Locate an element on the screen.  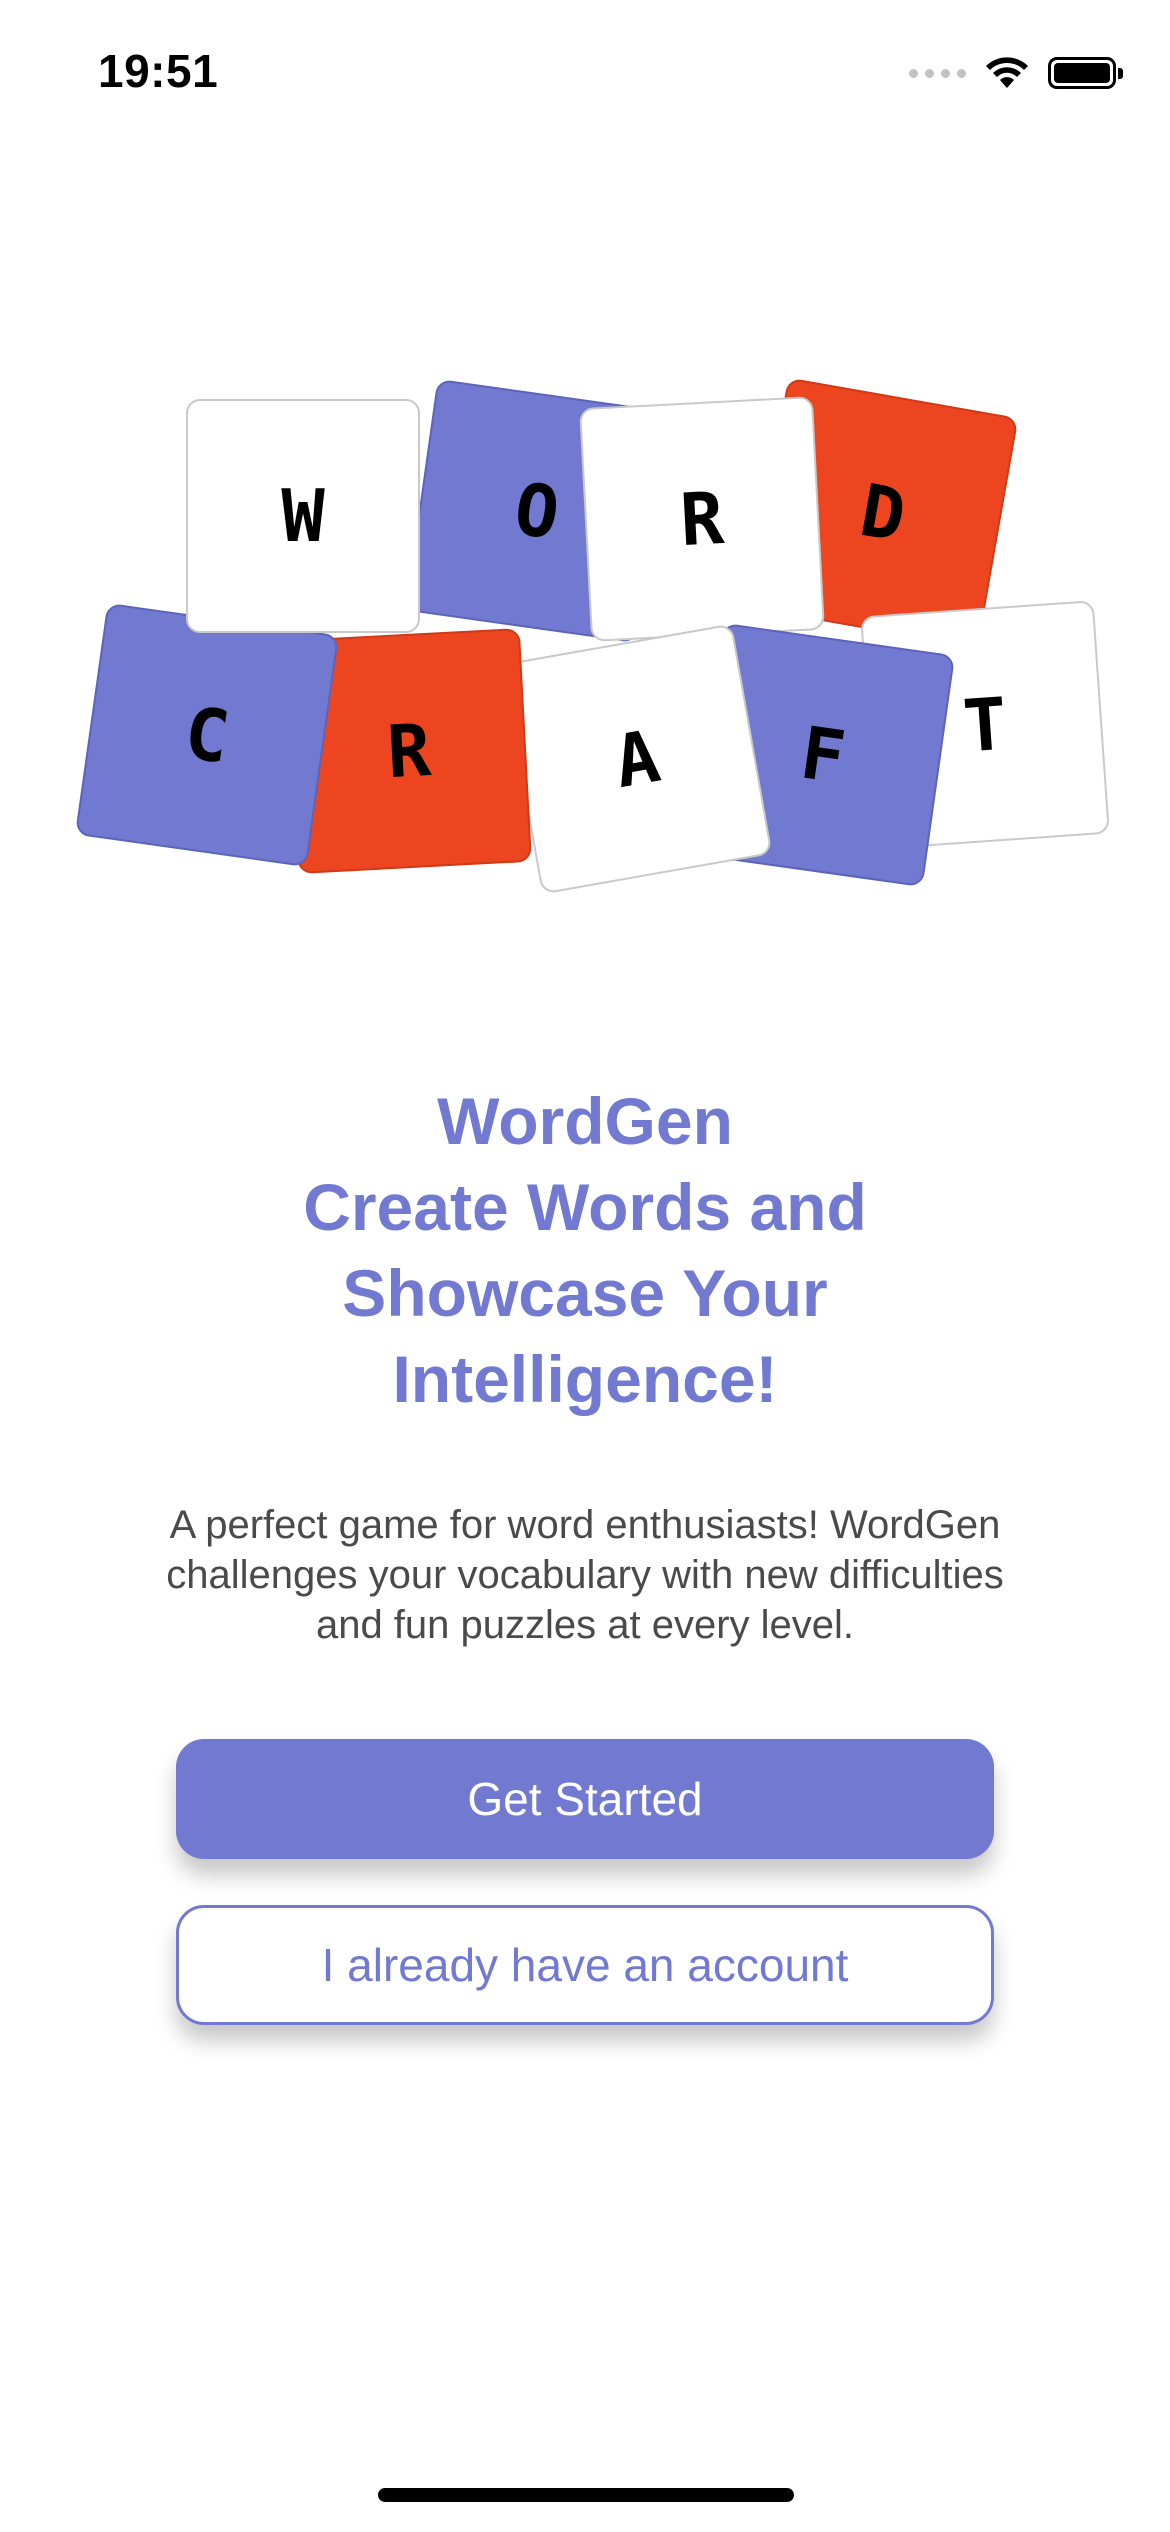
existing-account-button: I already have an account is located at coordinates (585, 1965).